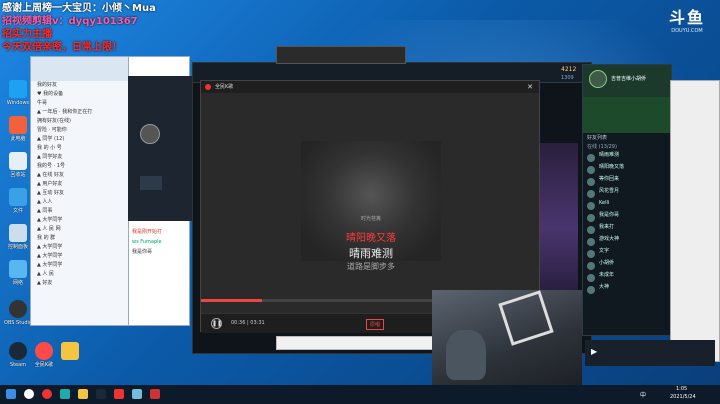 This screenshot has width=720, height=404. What do you see at coordinates (627, 254) in the screenshot?
I see `friend-row: 文字` at bounding box center [627, 254].